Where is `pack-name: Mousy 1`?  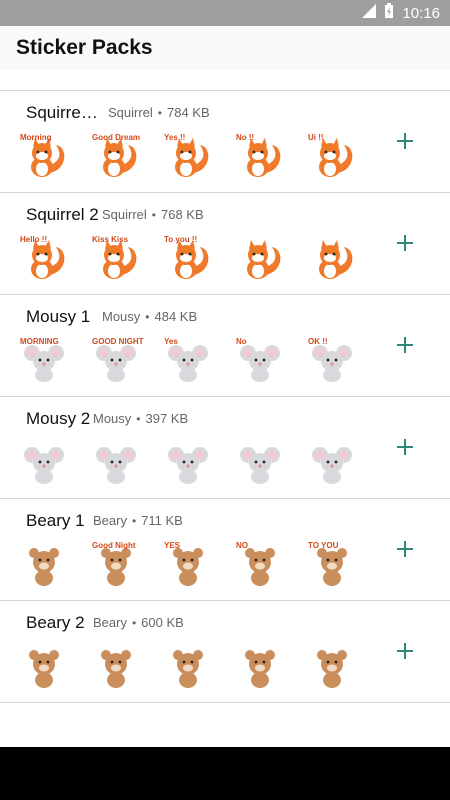 pack-name: Mousy 1 is located at coordinates (58, 316).